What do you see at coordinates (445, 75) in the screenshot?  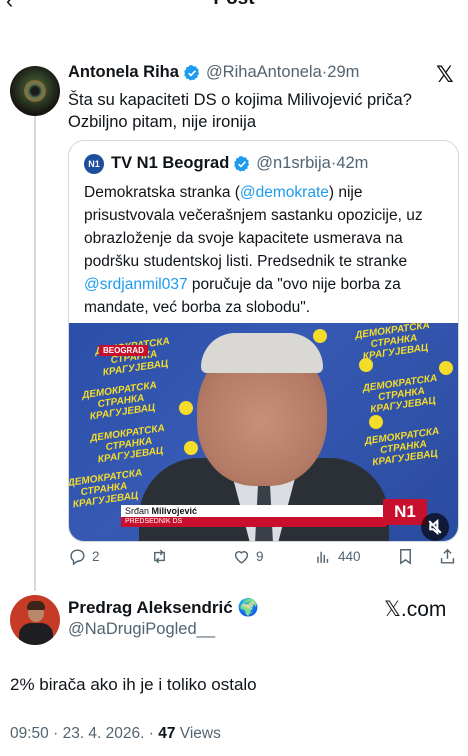 I see `x-logo-icon: 𝕏` at bounding box center [445, 75].